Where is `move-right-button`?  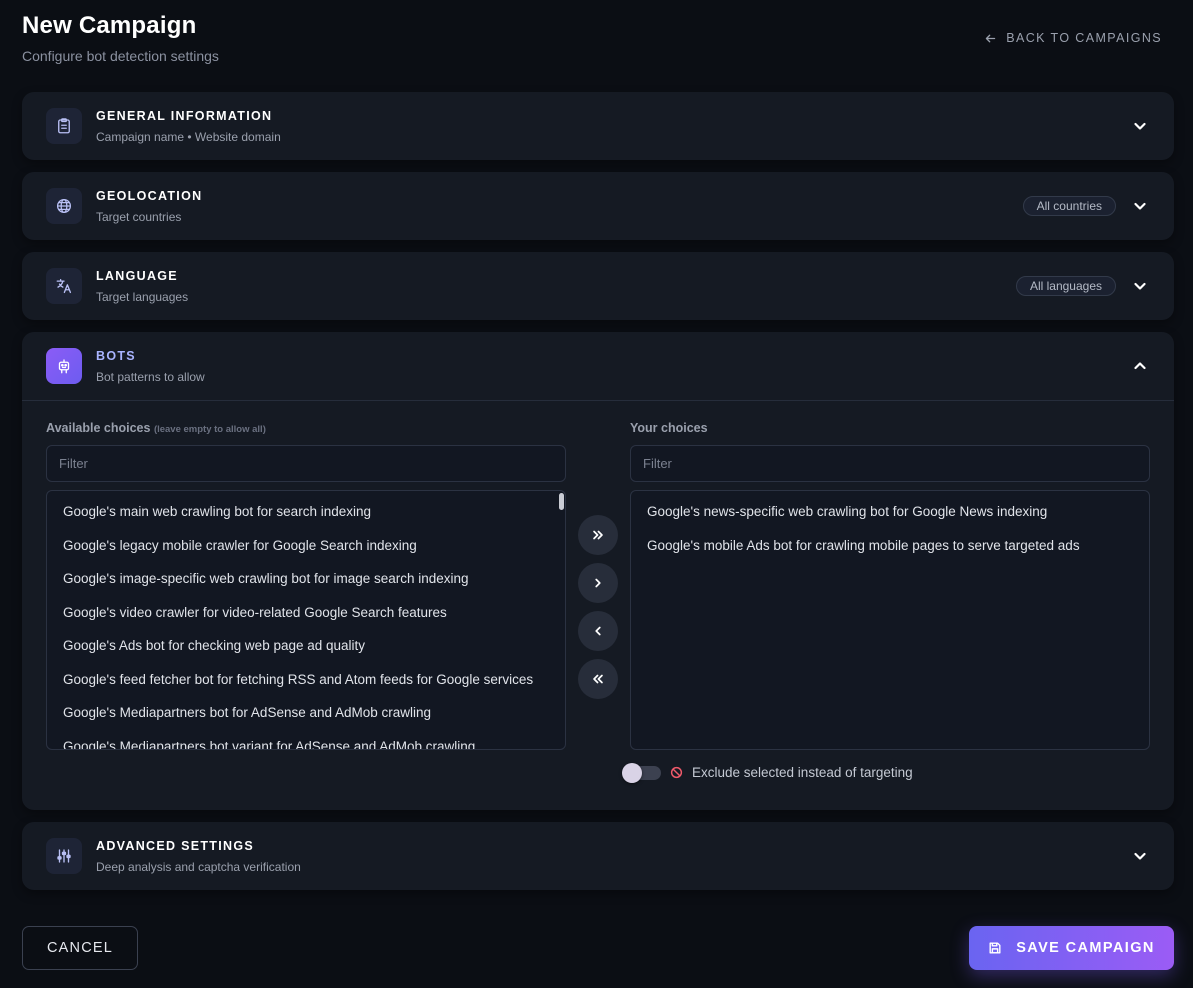
move-right-button is located at coordinates (598, 583).